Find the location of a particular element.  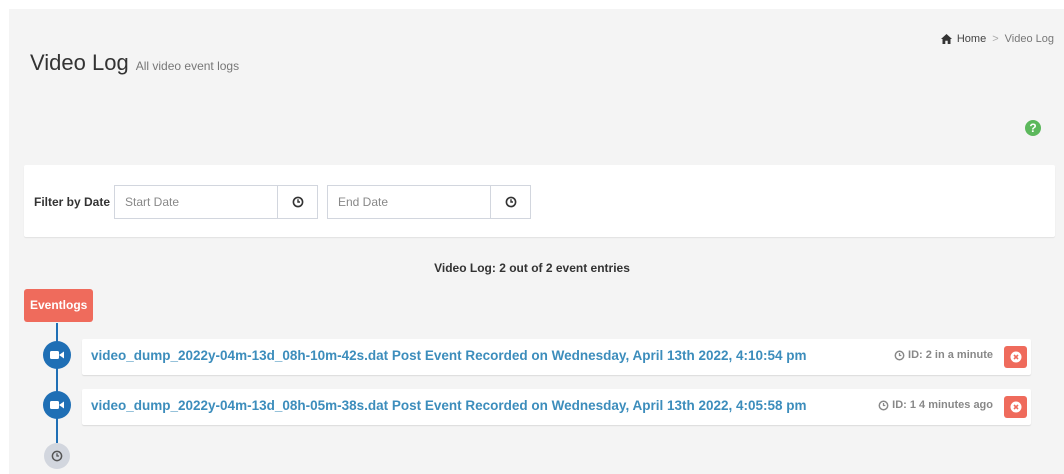

log-summary: Video Log: 2 out of 2 event entries is located at coordinates (532, 268).